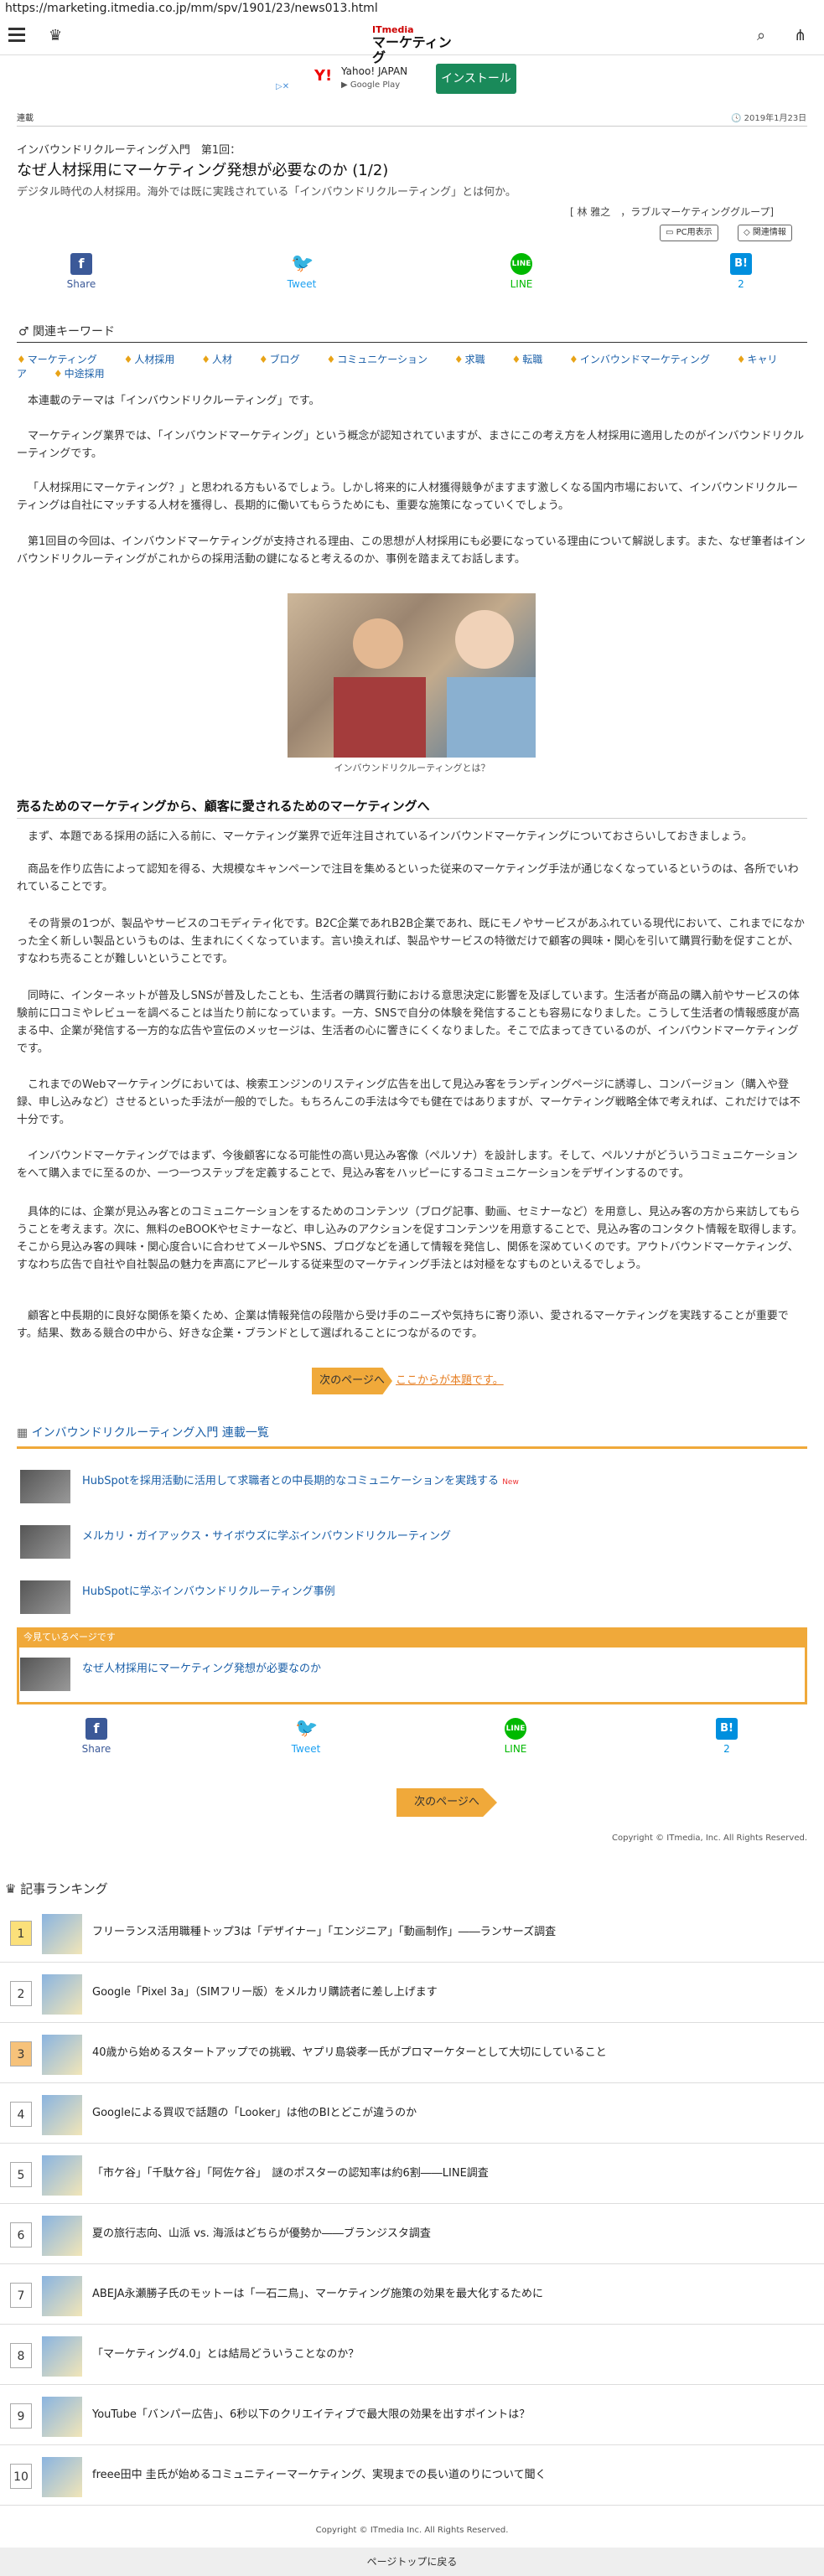 The image size is (824, 2576). I want to click on keywords-title: 関連キーワード, so click(74, 332).